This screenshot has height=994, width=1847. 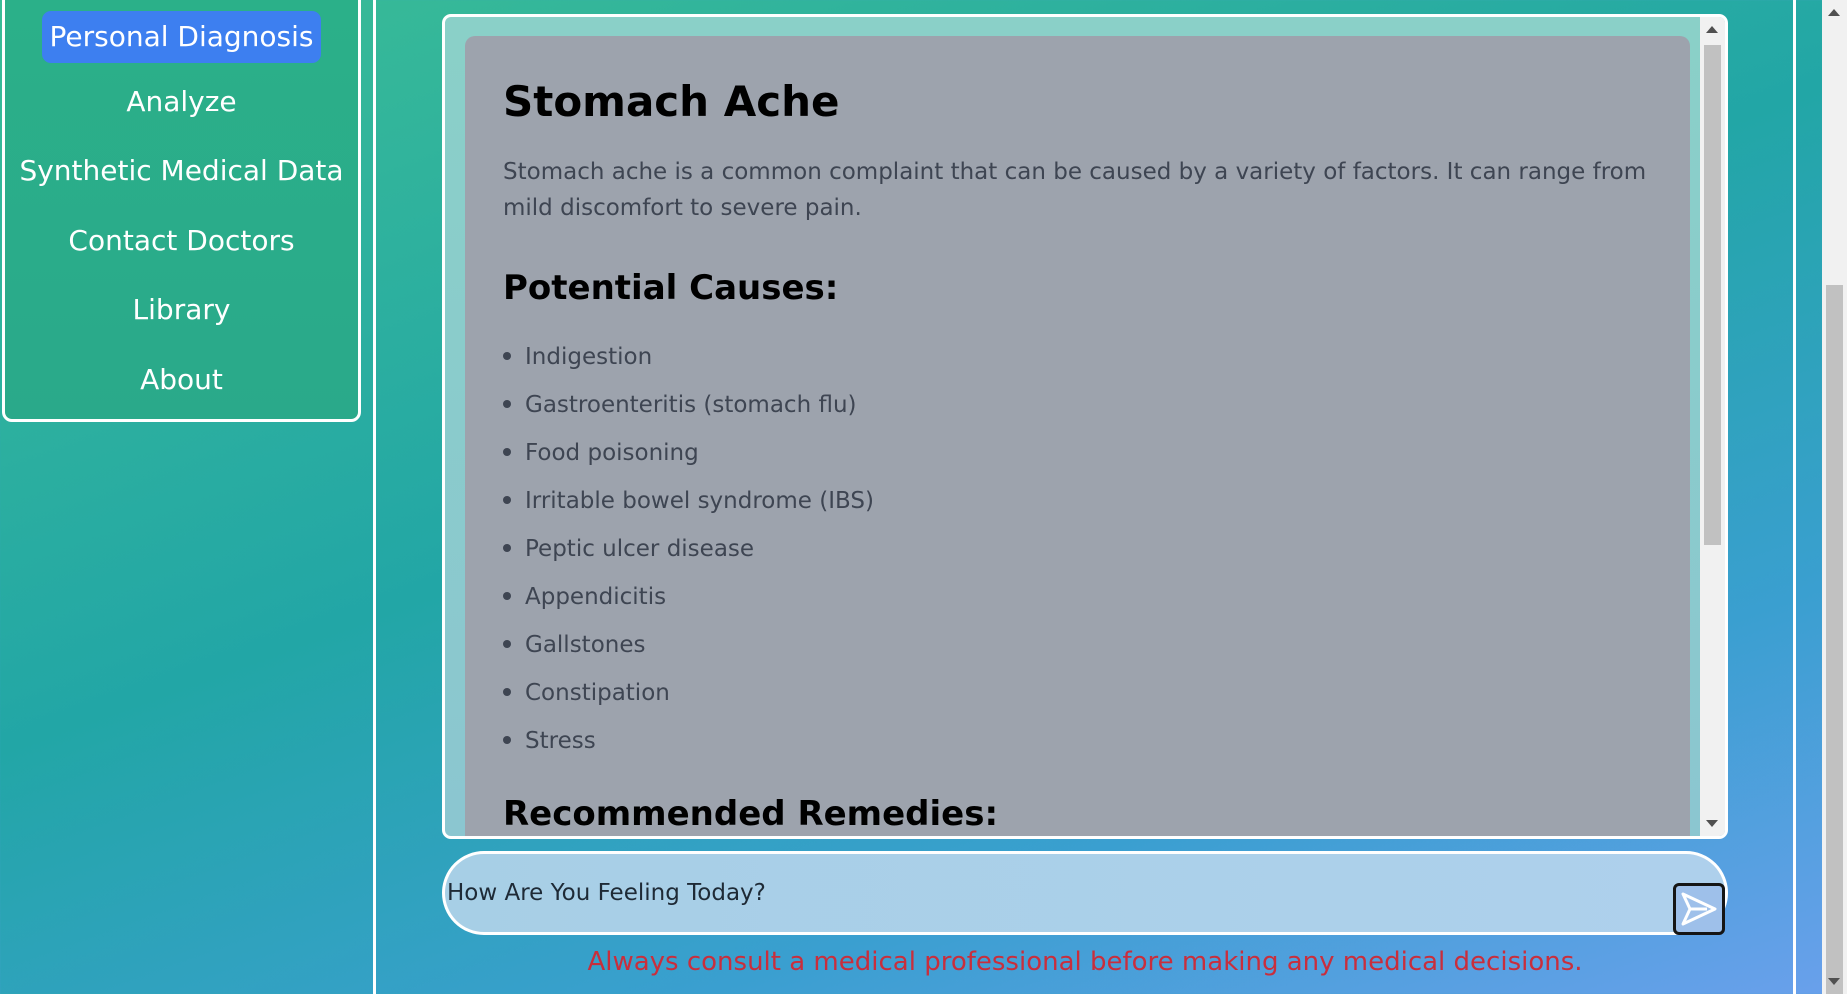 I want to click on nav-item-label: Library, so click(x=181, y=309).